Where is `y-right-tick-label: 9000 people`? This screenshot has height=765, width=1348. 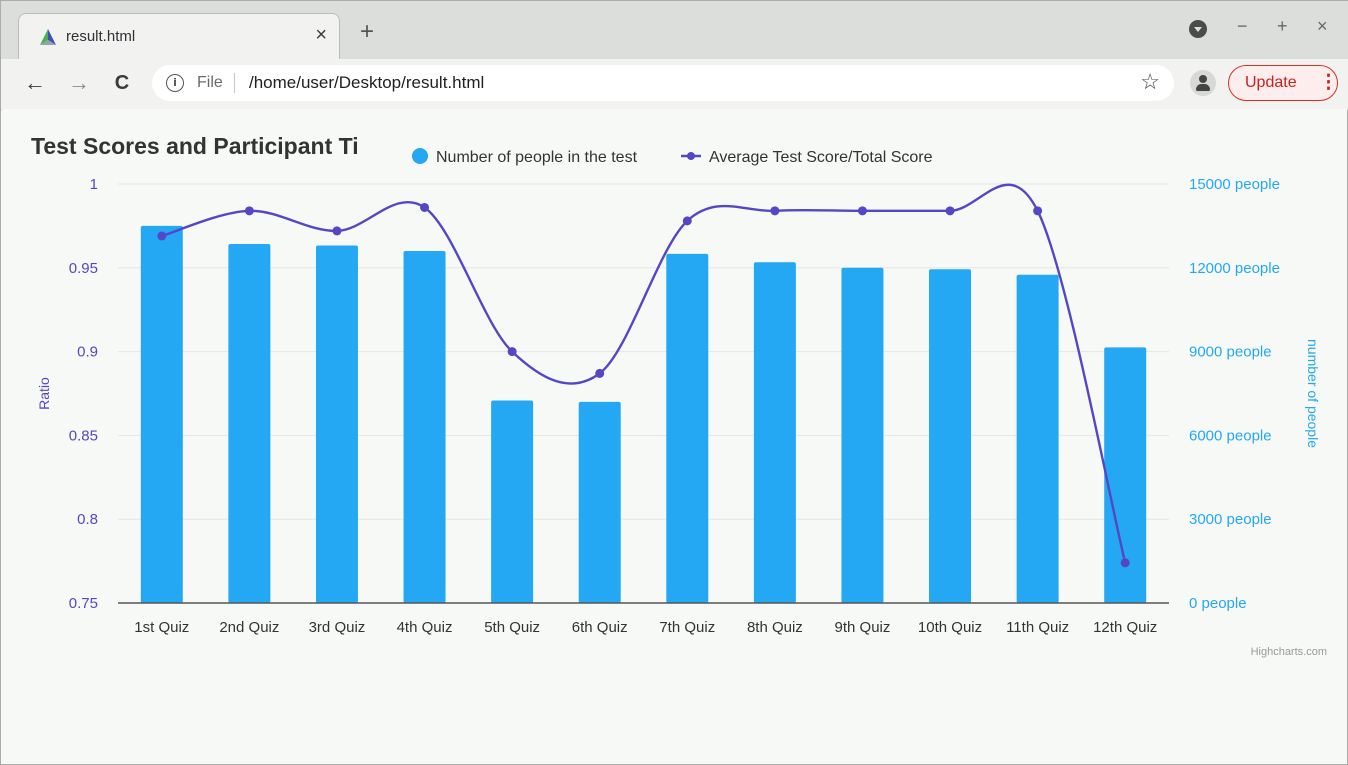 y-right-tick-label: 9000 people is located at coordinates (1230, 352).